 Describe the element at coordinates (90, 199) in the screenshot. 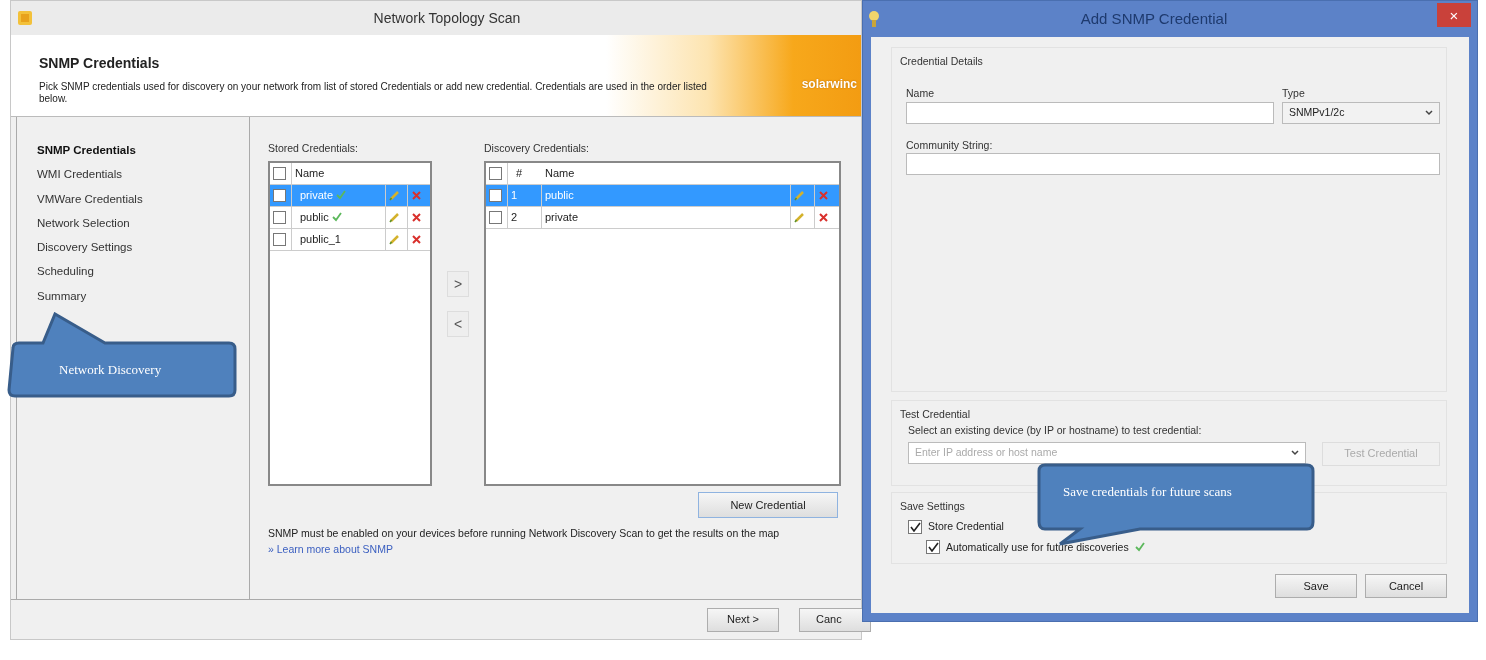

I see `sidebar-item: VMWare Credentials` at that location.